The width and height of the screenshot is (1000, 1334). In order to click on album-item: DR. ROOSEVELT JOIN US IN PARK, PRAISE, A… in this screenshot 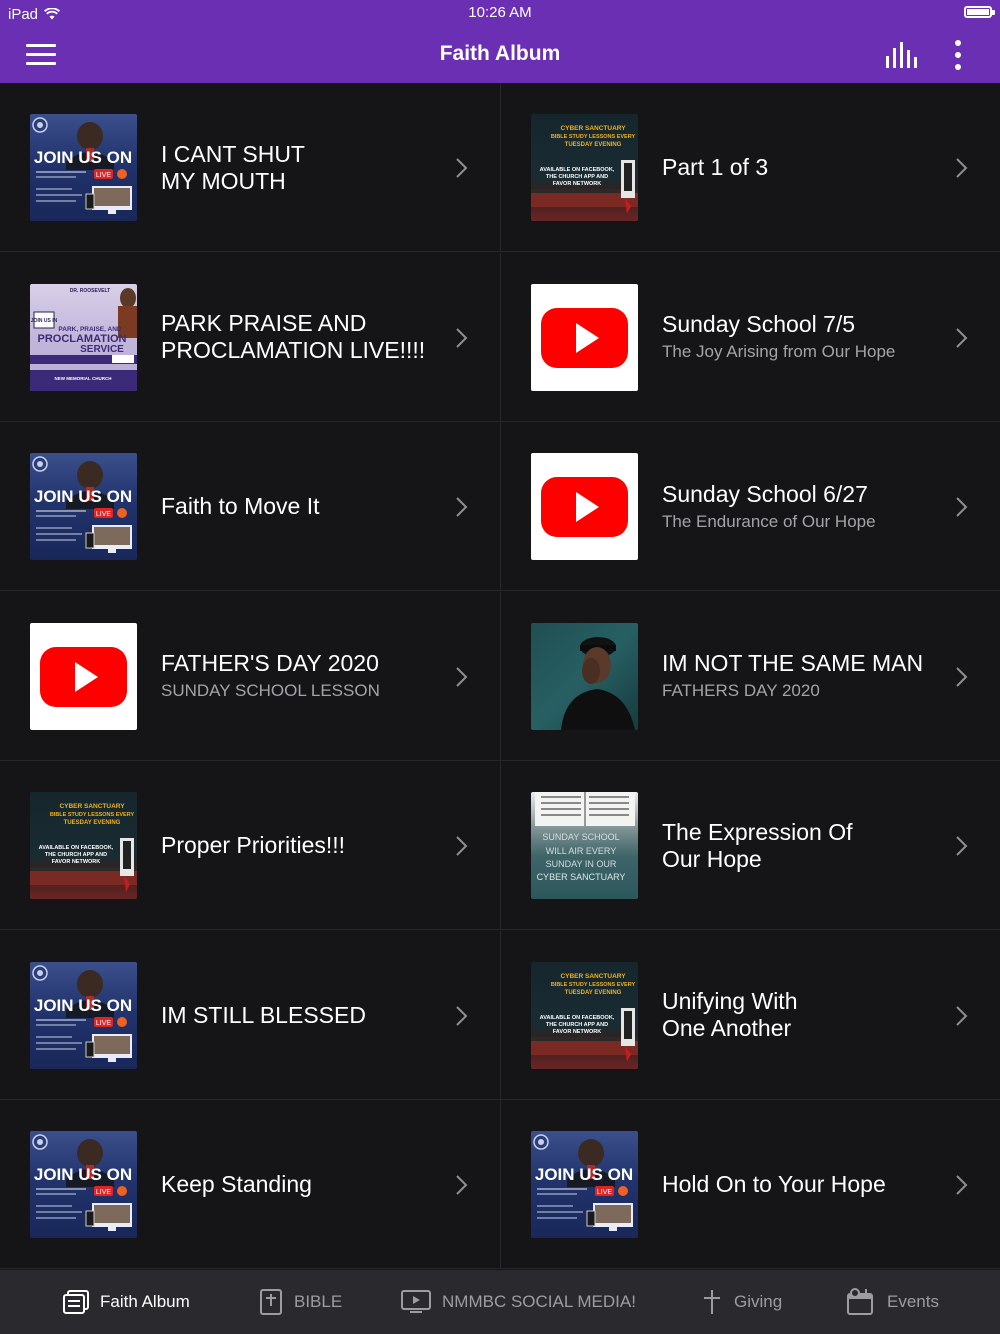, I will do `click(250, 337)`.